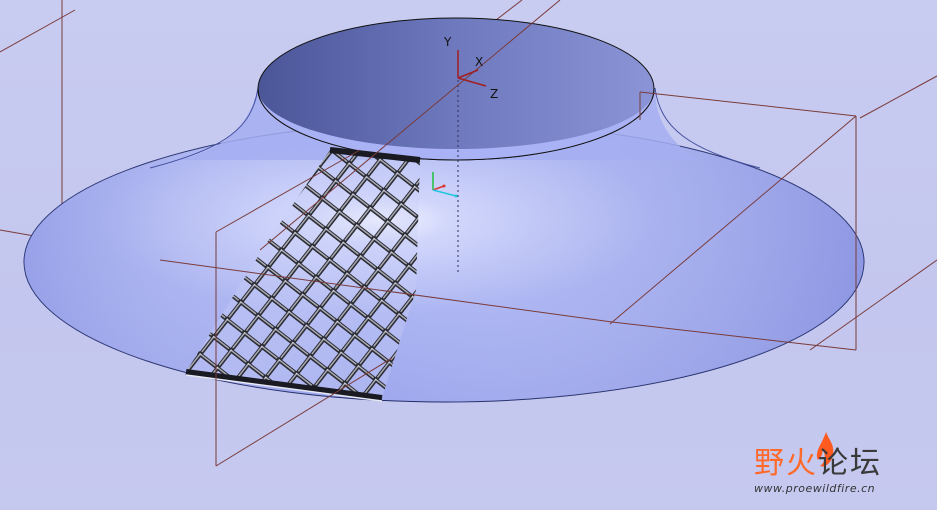  Describe the element at coordinates (479, 62) in the screenshot. I see `csys-x-label: X` at that location.